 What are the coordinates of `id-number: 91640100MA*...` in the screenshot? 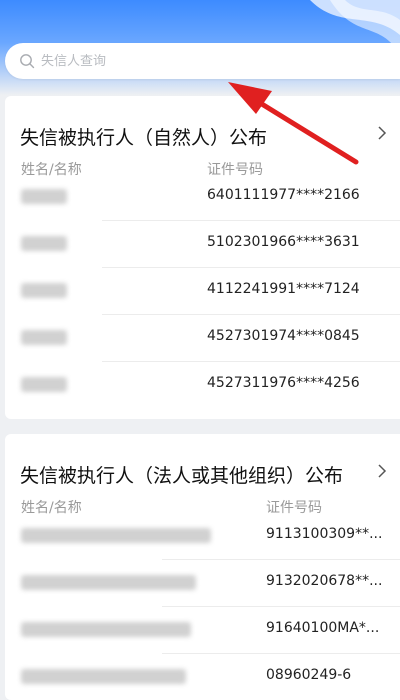 It's located at (323, 628).